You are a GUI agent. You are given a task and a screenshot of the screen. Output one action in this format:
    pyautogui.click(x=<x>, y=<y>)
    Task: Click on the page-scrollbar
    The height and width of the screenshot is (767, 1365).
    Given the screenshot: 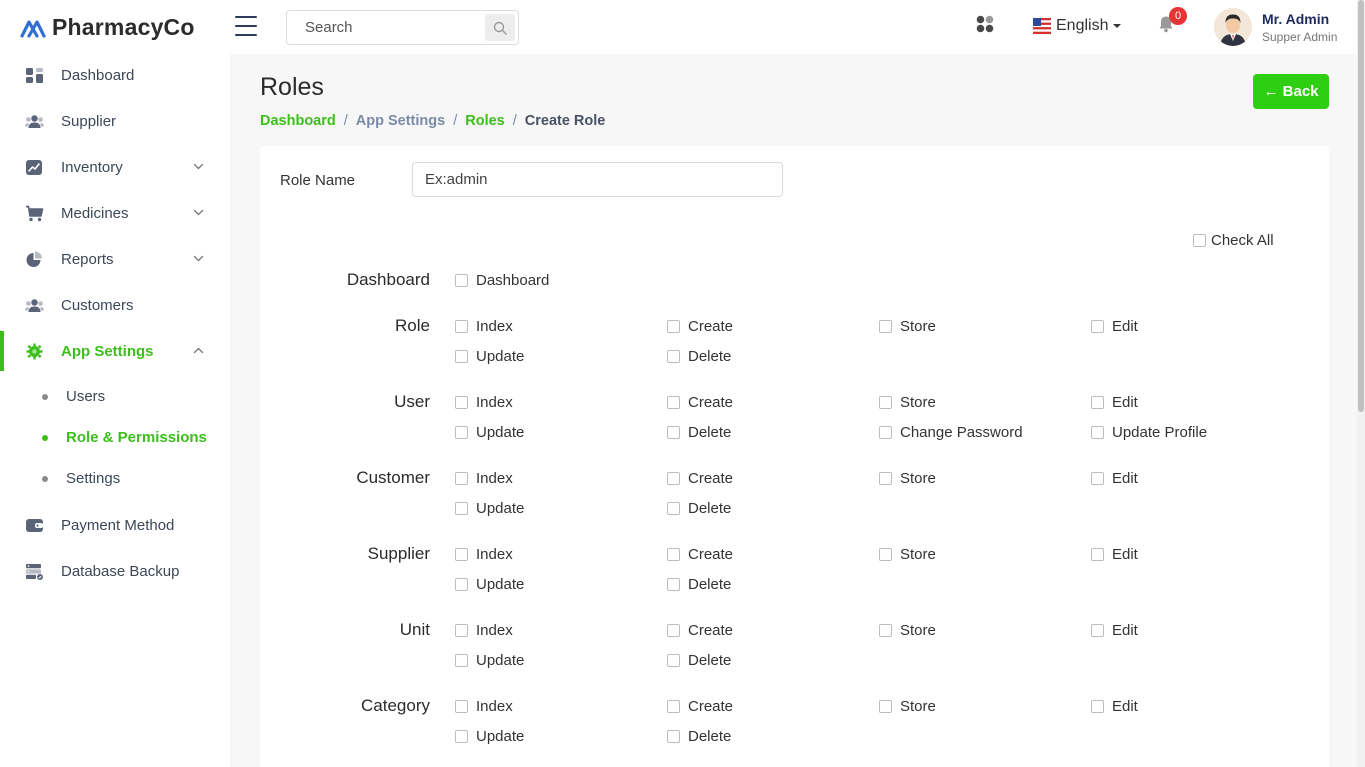 What is the action you would take?
    pyautogui.click(x=1361, y=383)
    